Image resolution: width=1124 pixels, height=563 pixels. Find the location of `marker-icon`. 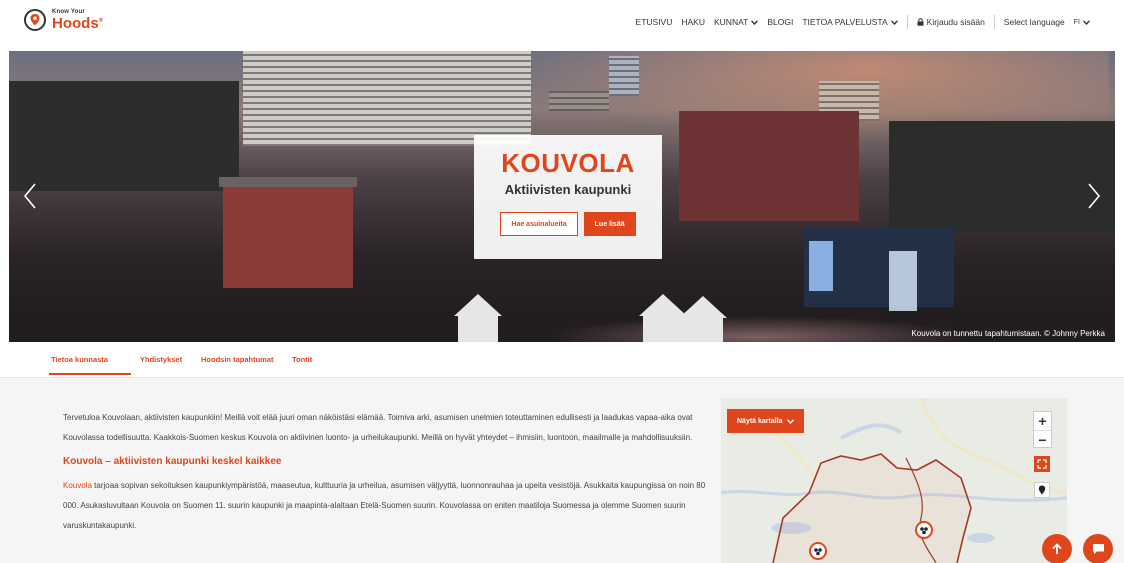

marker-icon is located at coordinates (1042, 490).